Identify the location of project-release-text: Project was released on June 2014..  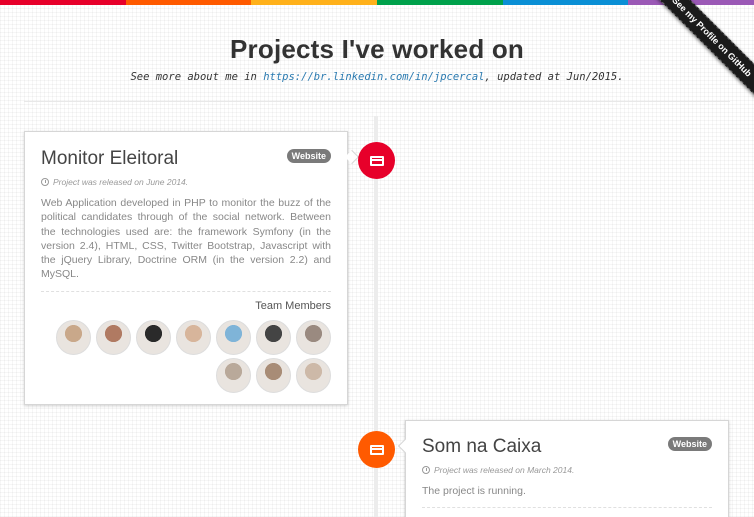
(121, 182).